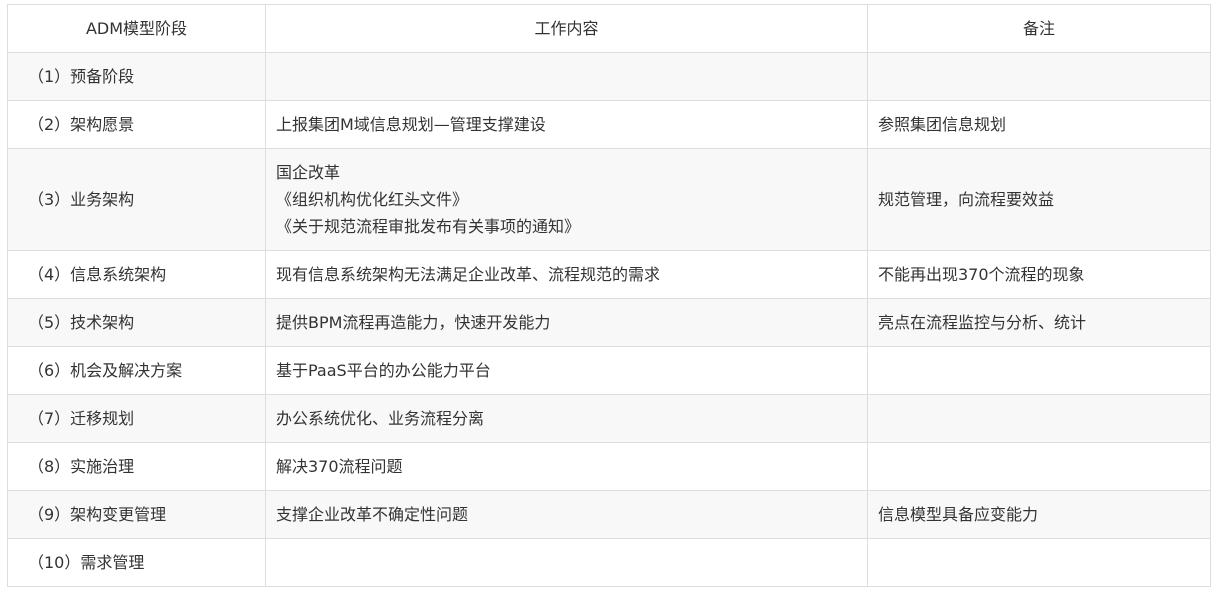 Image resolution: width=1217 pixels, height=596 pixels. I want to click on stage-cell: （6）机会及解决方案, so click(136, 370).